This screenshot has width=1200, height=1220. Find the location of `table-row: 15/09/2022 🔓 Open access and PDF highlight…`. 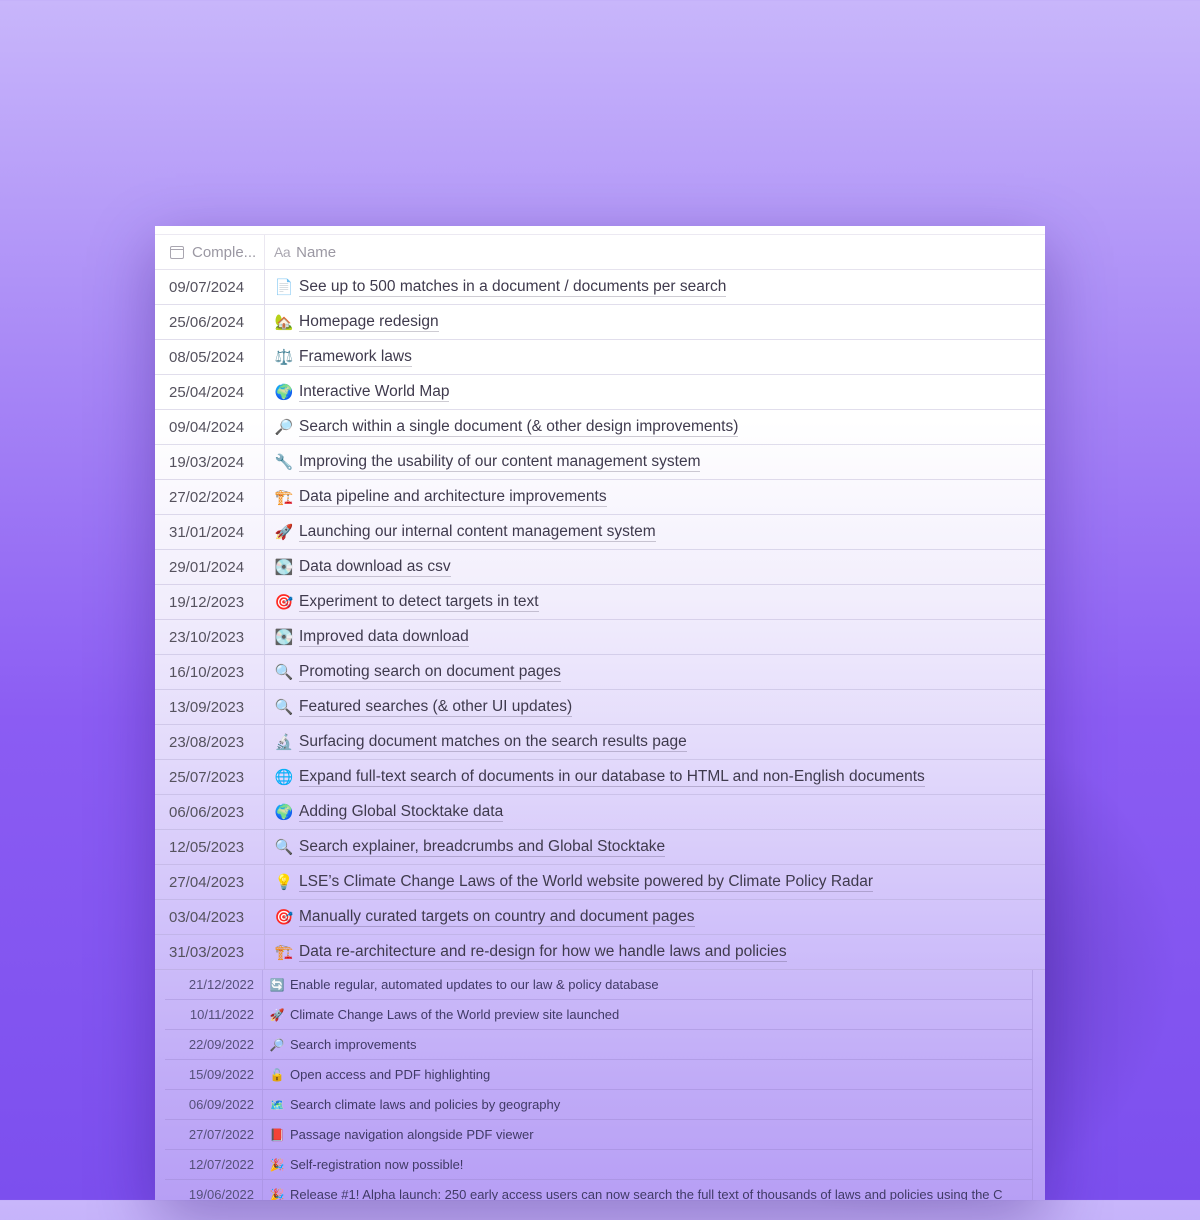

table-row: 15/09/2022 🔓 Open access and PDF highlight… is located at coordinates (598, 1075).